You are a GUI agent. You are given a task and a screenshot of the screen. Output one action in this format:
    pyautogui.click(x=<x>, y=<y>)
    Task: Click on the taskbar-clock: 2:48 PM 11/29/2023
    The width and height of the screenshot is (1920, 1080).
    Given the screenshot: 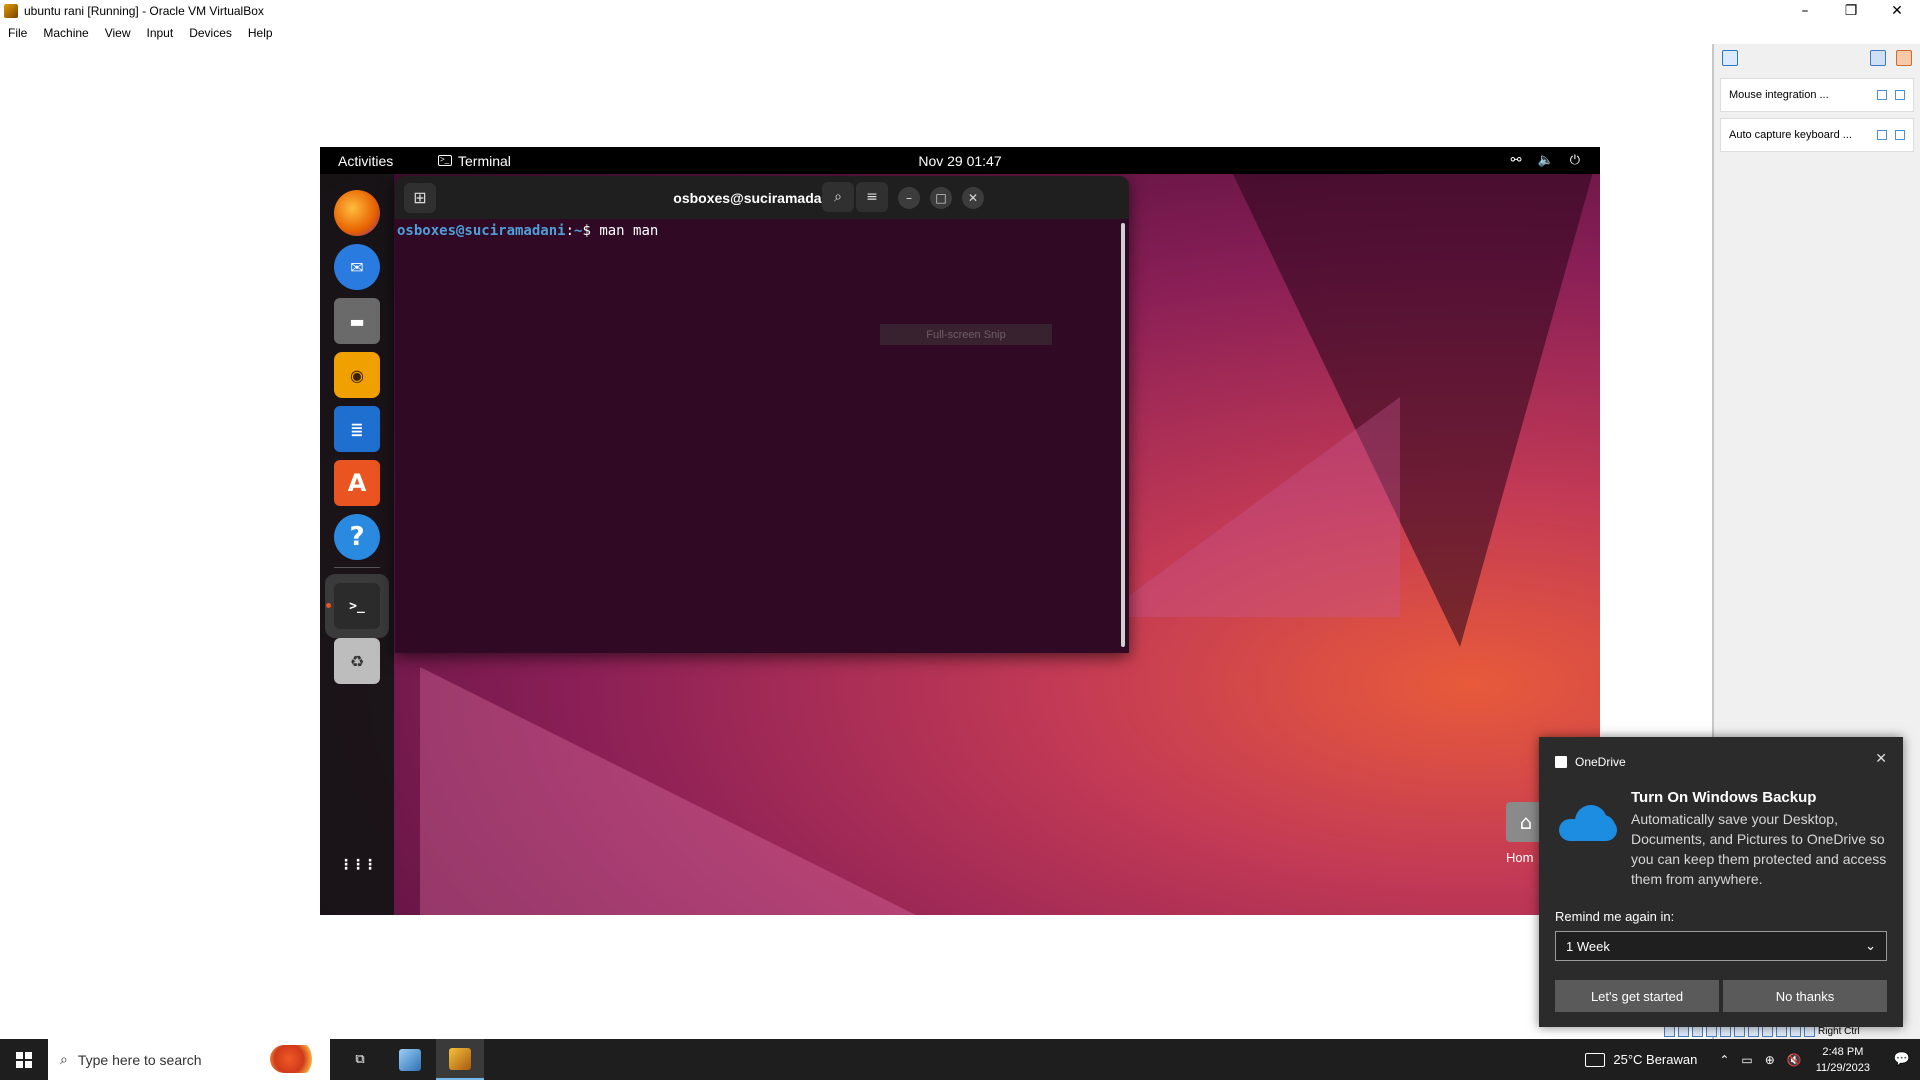 What is the action you would take?
    pyautogui.click(x=1843, y=1060)
    